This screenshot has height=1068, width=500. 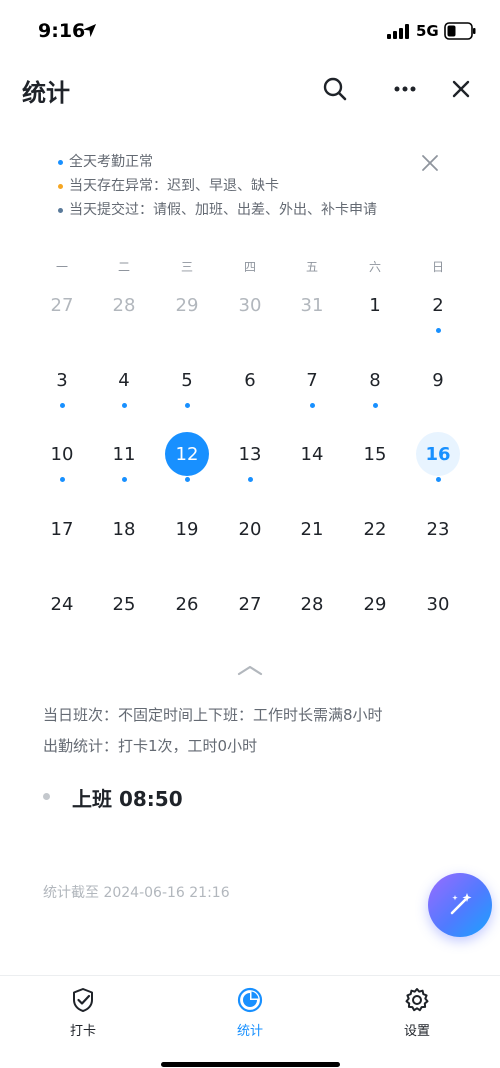 I want to click on check-badge-icon, so click(x=83, y=1000).